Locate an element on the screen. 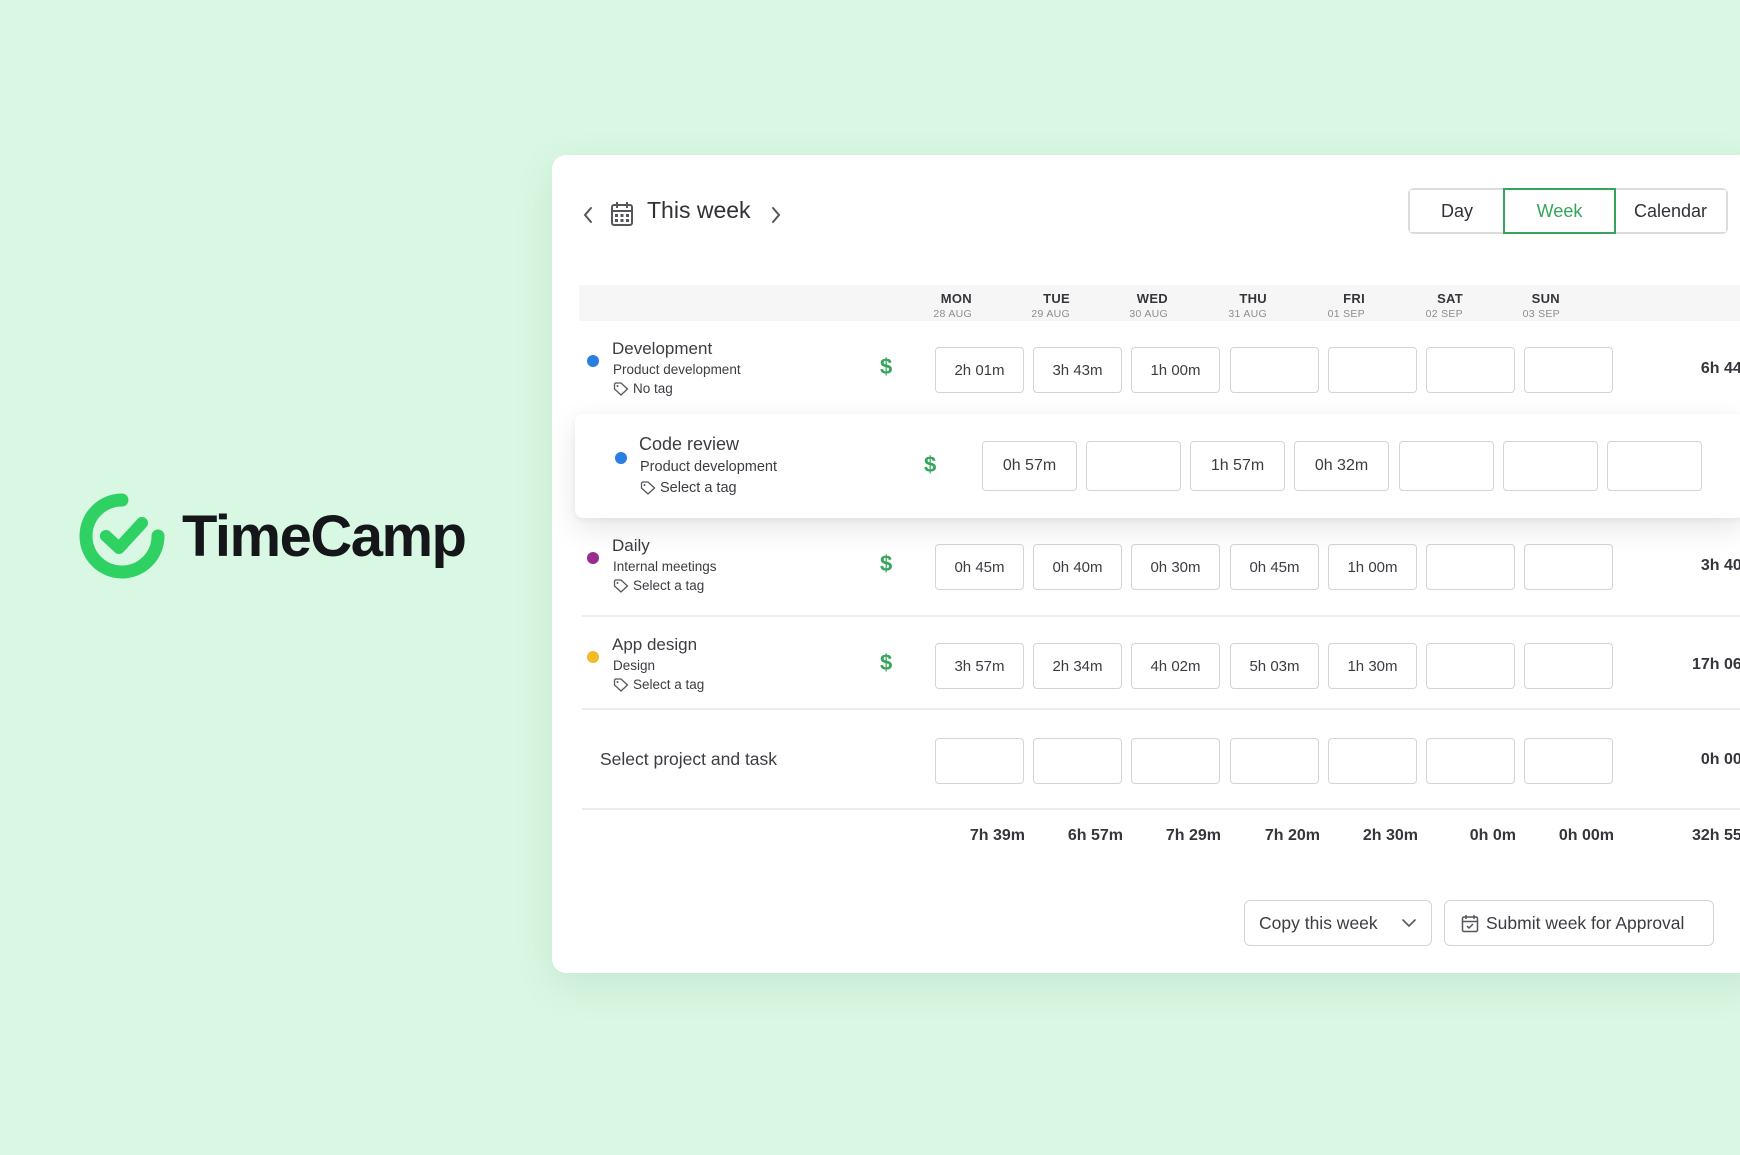  time-cell-wed: 1h 00m is located at coordinates (1175, 370).